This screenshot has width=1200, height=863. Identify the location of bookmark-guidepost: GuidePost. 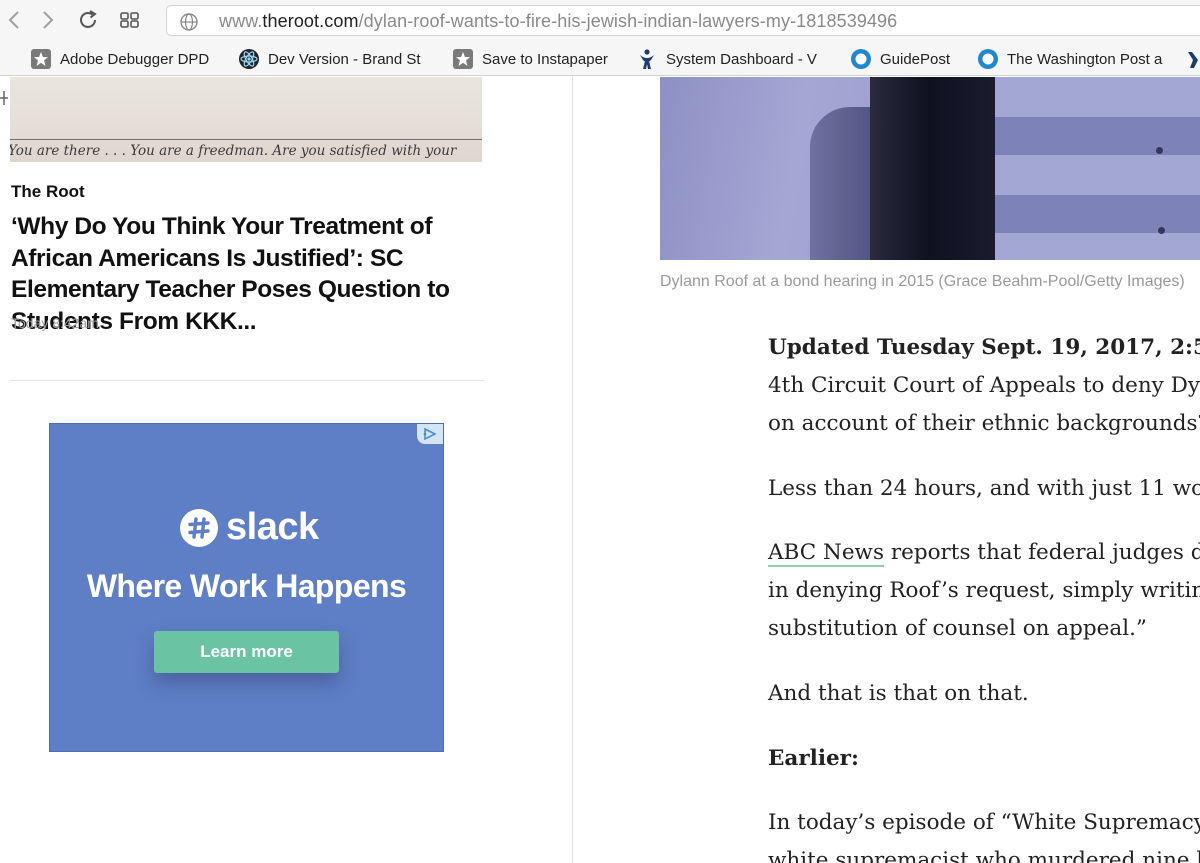
(905, 59).